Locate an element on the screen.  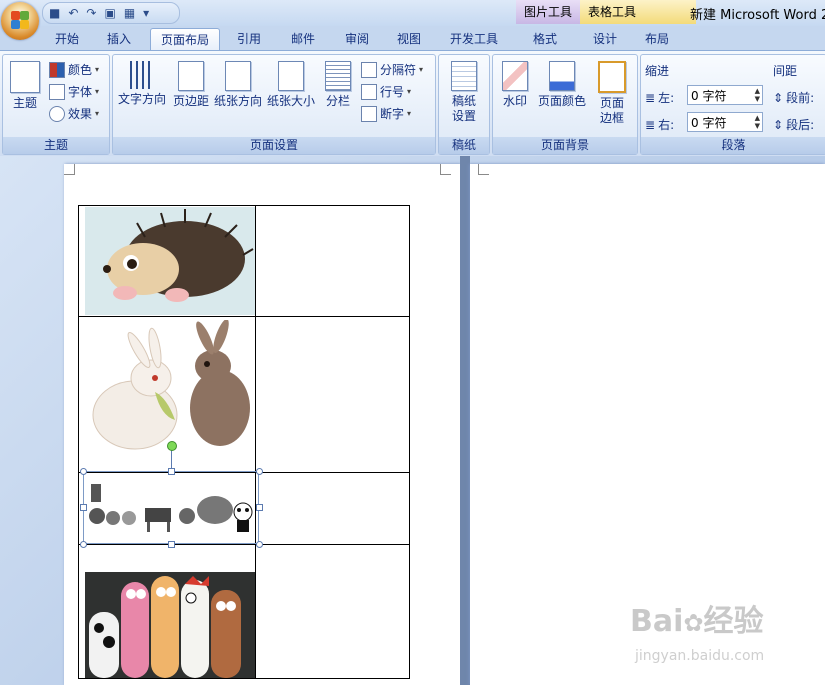
breaks-label: 分隔符 is located at coordinates (398, 70).